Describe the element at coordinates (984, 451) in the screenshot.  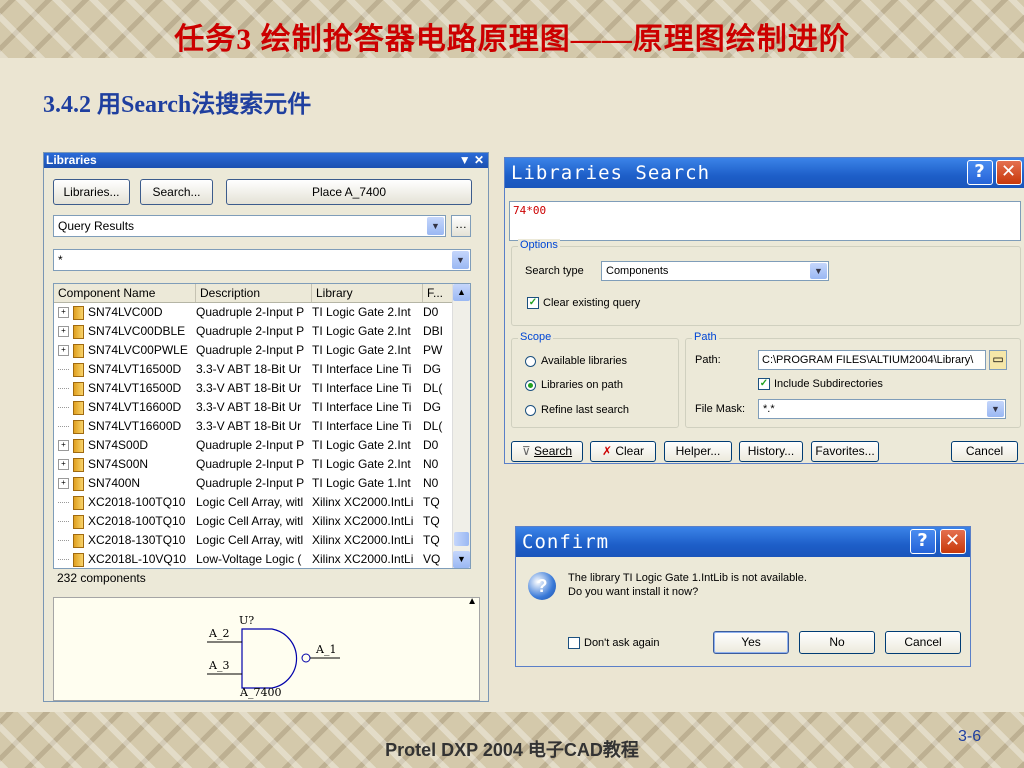
I see `cancel-button: Cancel` at that location.